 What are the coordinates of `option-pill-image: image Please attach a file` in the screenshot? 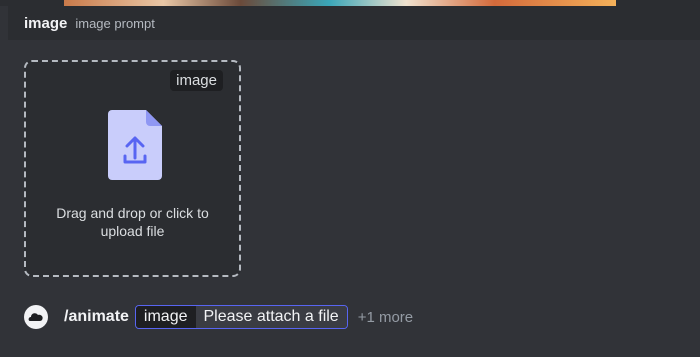 It's located at (241, 317).